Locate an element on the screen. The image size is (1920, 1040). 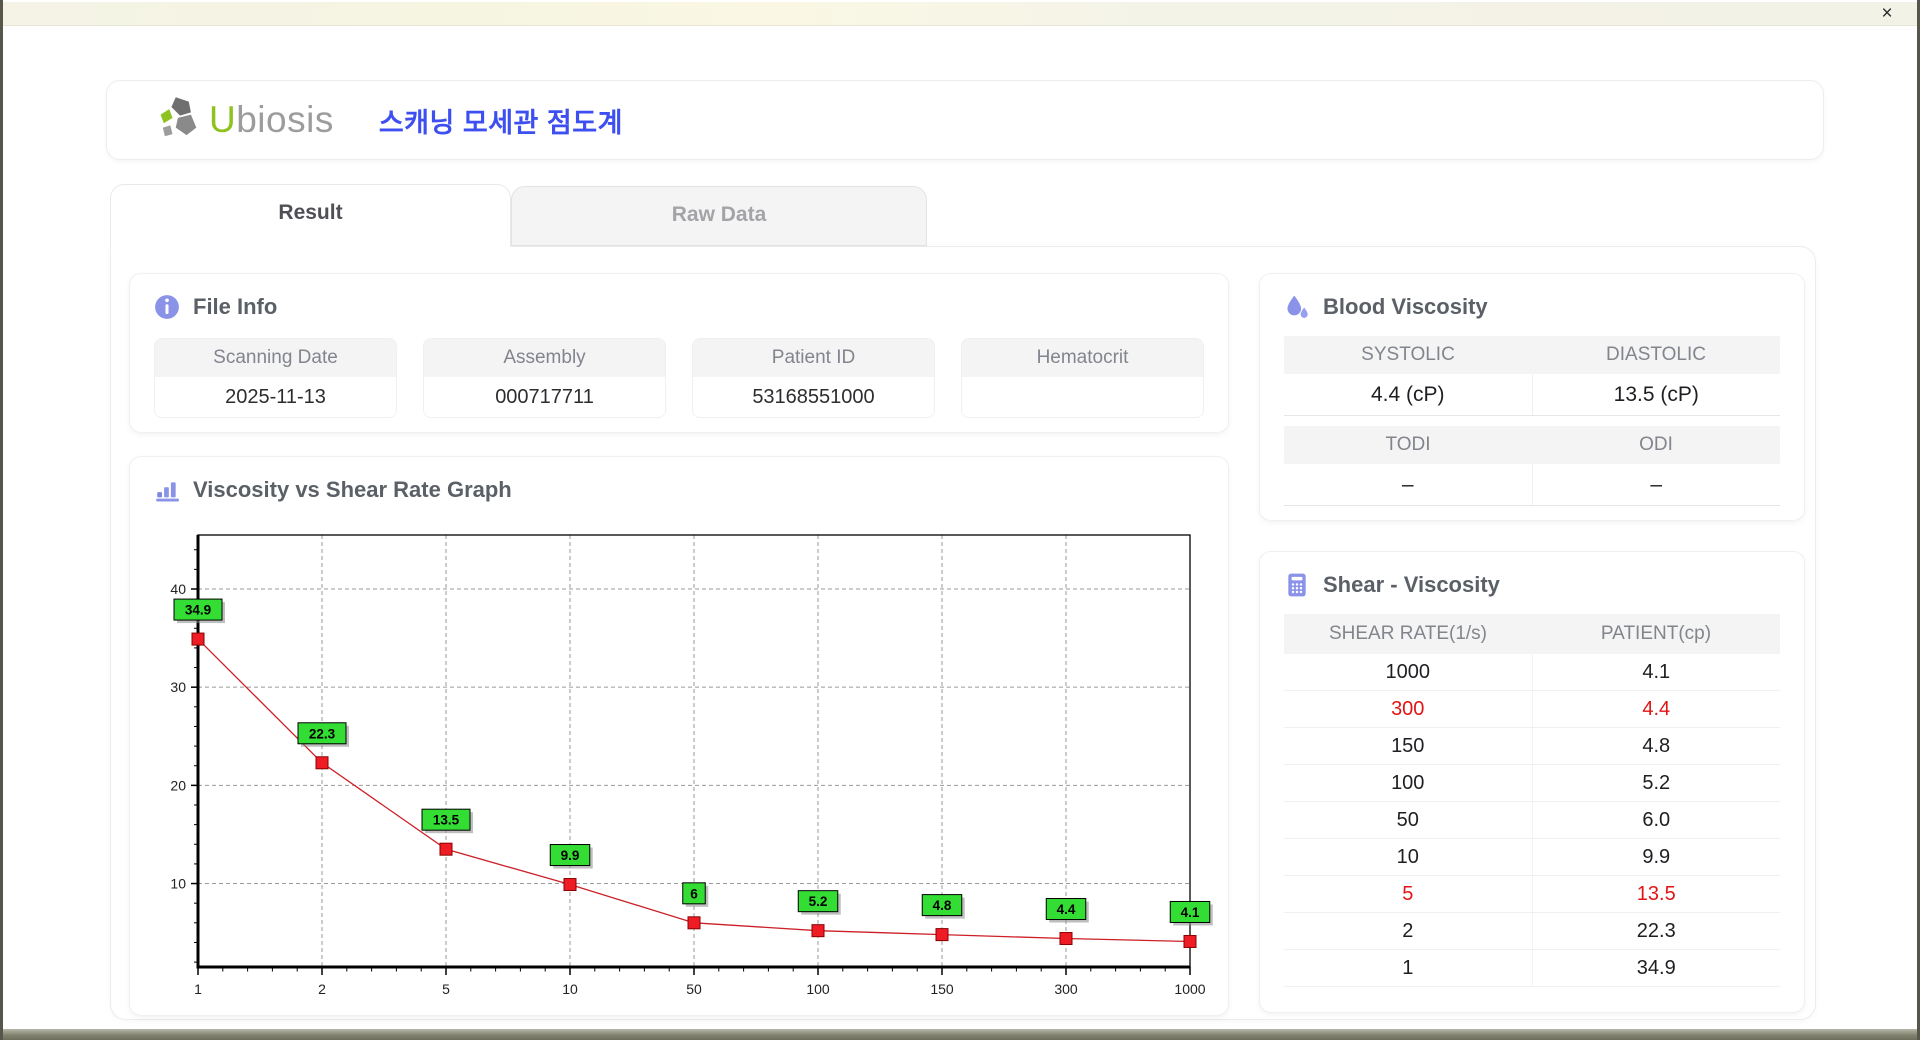
logo-text: Ubiosis is located at coordinates (271, 119).